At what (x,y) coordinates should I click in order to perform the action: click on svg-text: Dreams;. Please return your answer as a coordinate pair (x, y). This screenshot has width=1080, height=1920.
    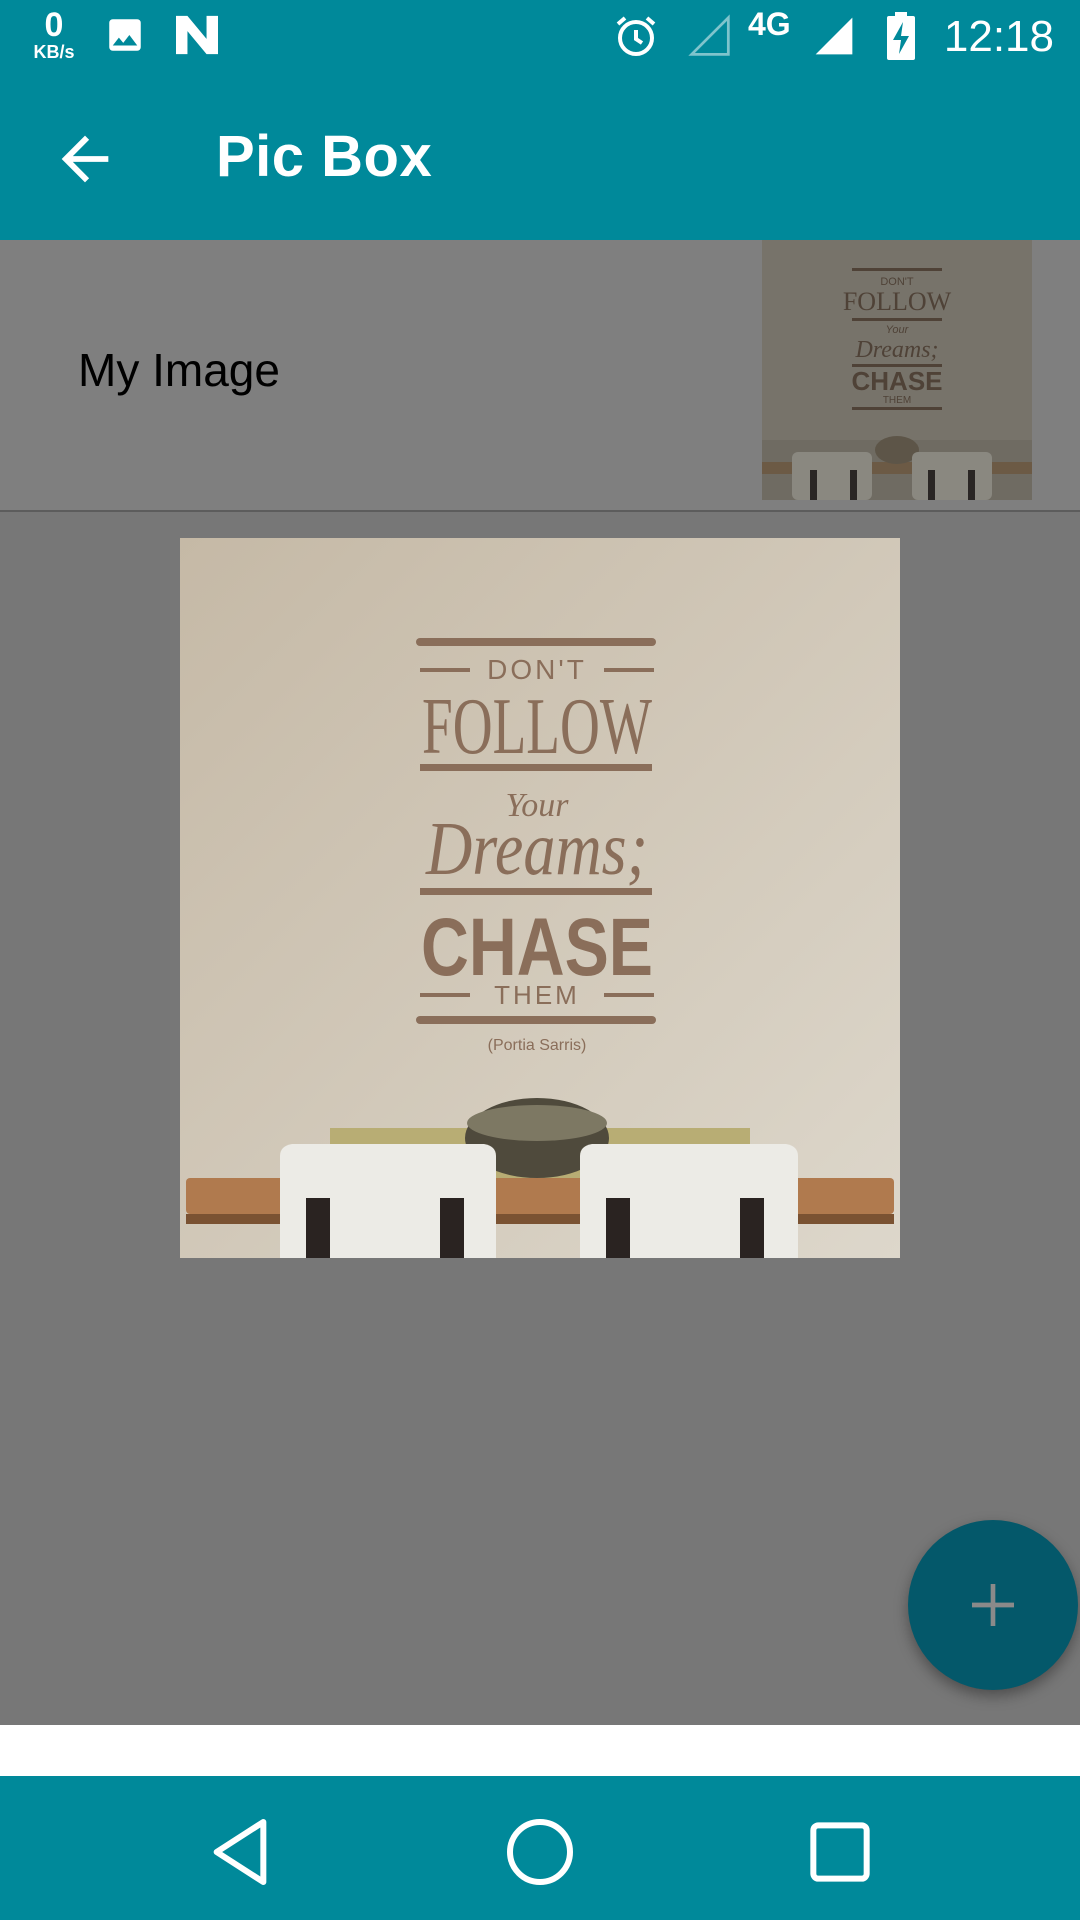
    Looking at the image, I should click on (896, 350).